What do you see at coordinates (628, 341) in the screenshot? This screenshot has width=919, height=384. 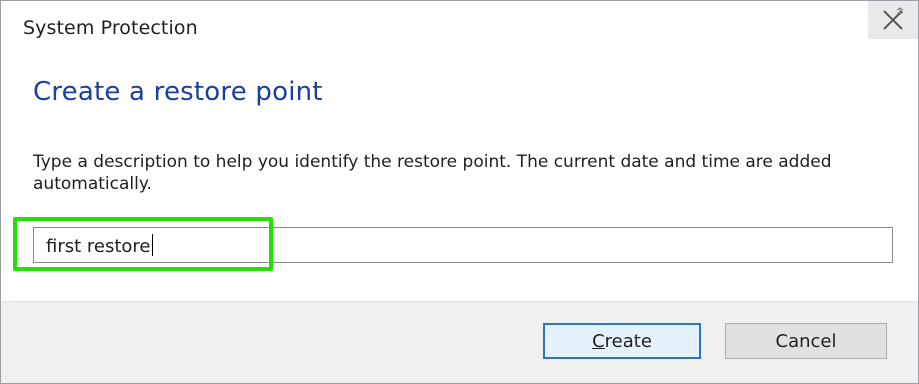 I see `create-button-label: reate` at bounding box center [628, 341].